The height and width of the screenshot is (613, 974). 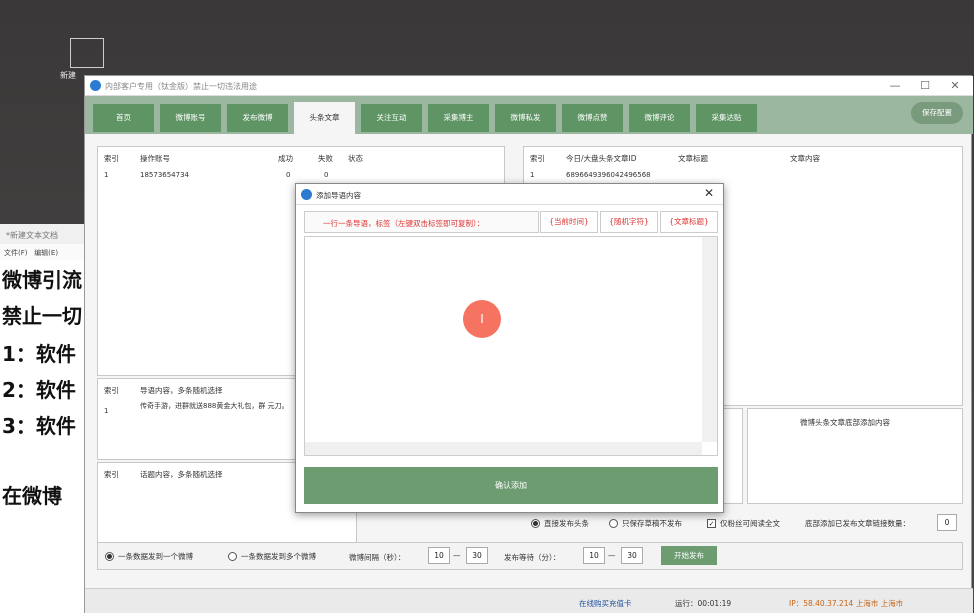 I want to click on tab-headline-articles: 头条文章, so click(x=324, y=118).